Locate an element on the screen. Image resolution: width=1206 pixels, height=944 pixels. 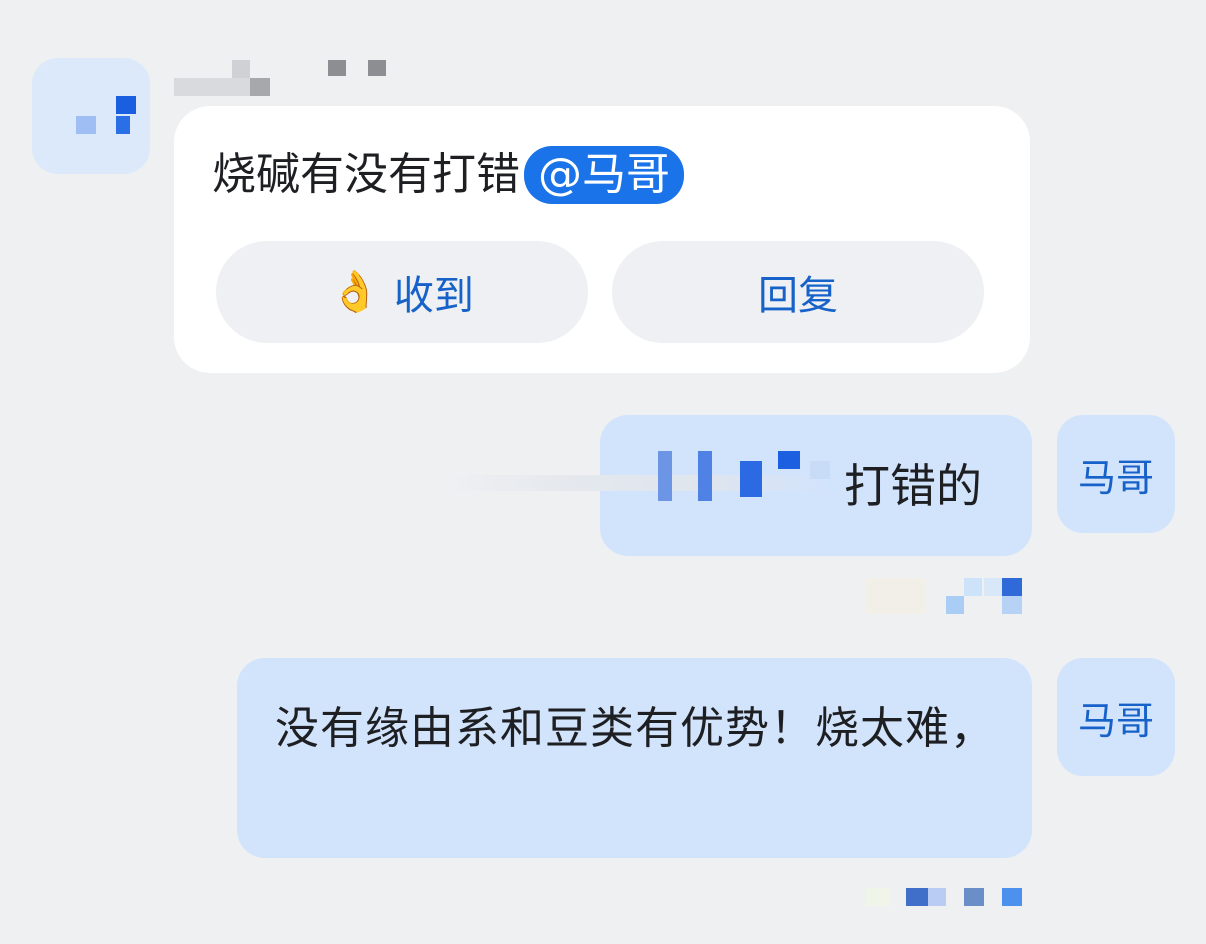
ok-hand-icon: 👌 is located at coordinates (355, 292).